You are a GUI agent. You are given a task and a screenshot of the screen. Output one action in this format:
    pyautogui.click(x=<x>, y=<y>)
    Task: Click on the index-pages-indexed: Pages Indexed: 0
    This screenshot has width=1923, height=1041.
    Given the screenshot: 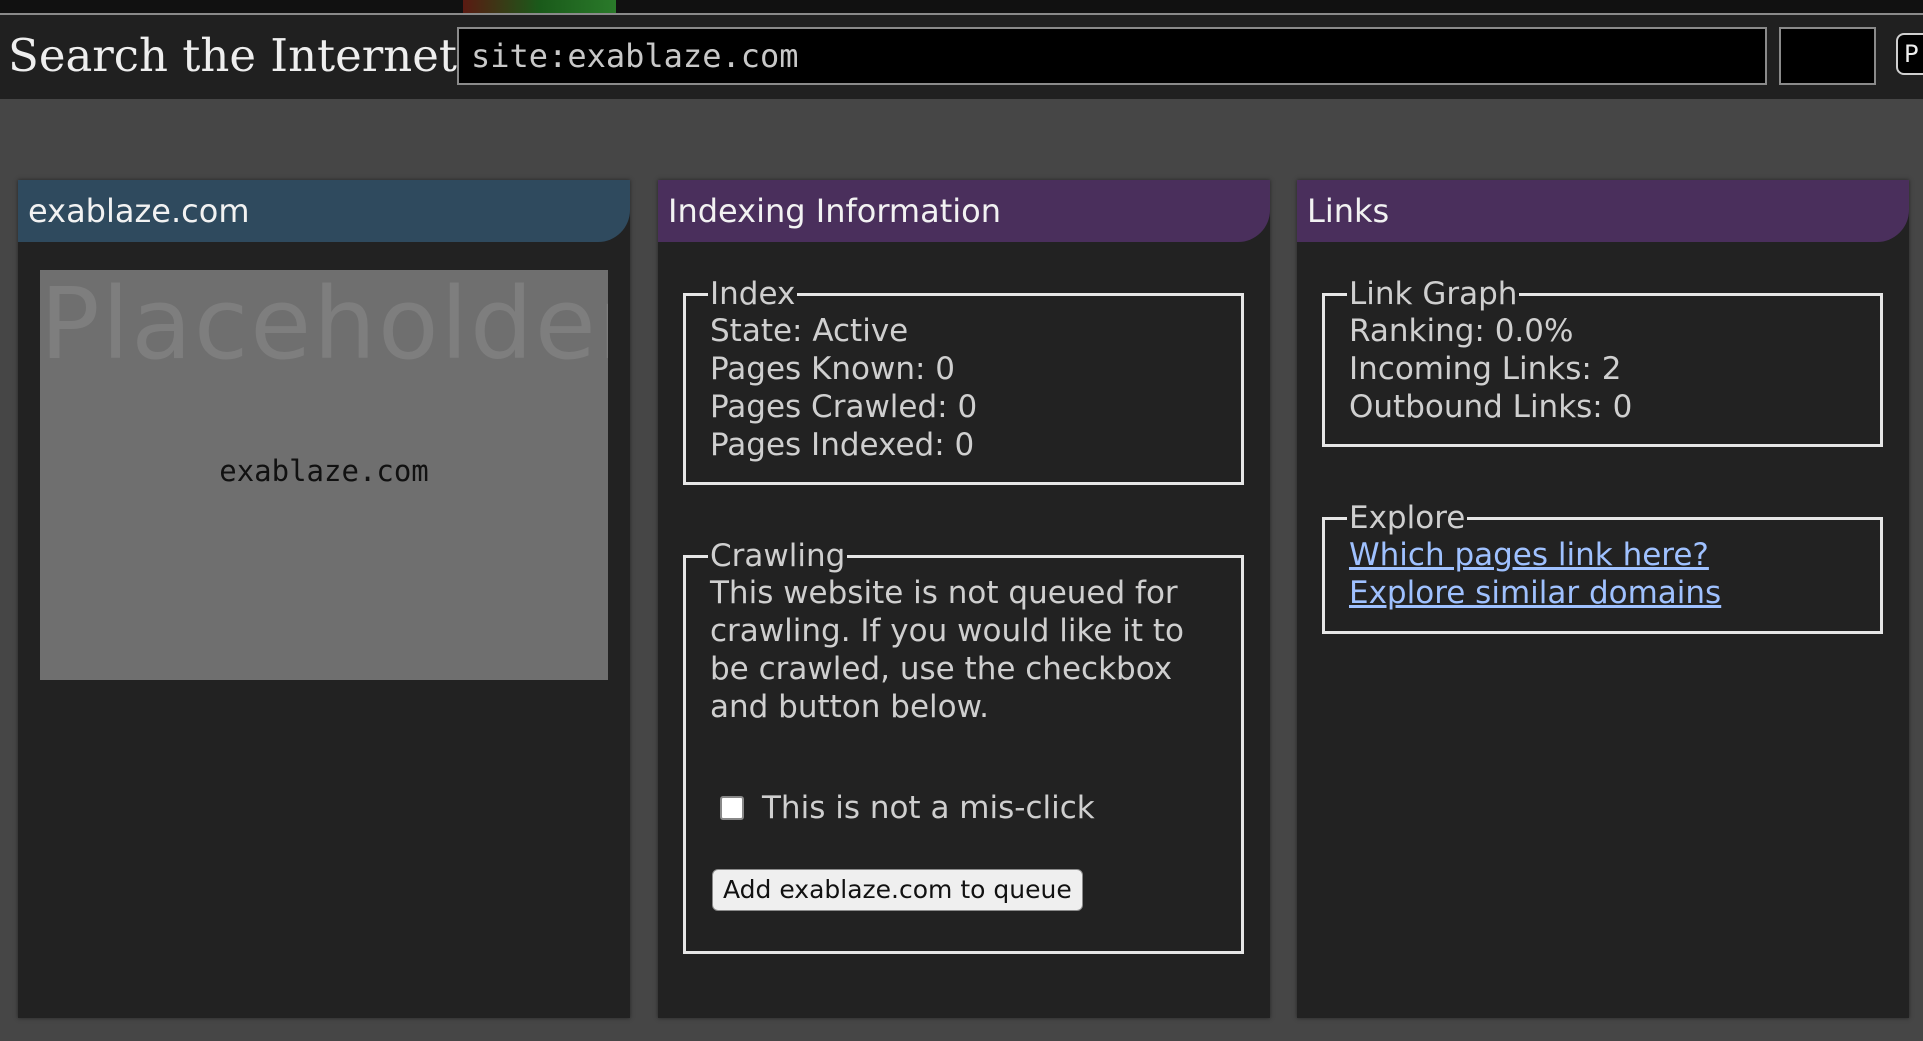 What is the action you would take?
    pyautogui.click(x=842, y=445)
    